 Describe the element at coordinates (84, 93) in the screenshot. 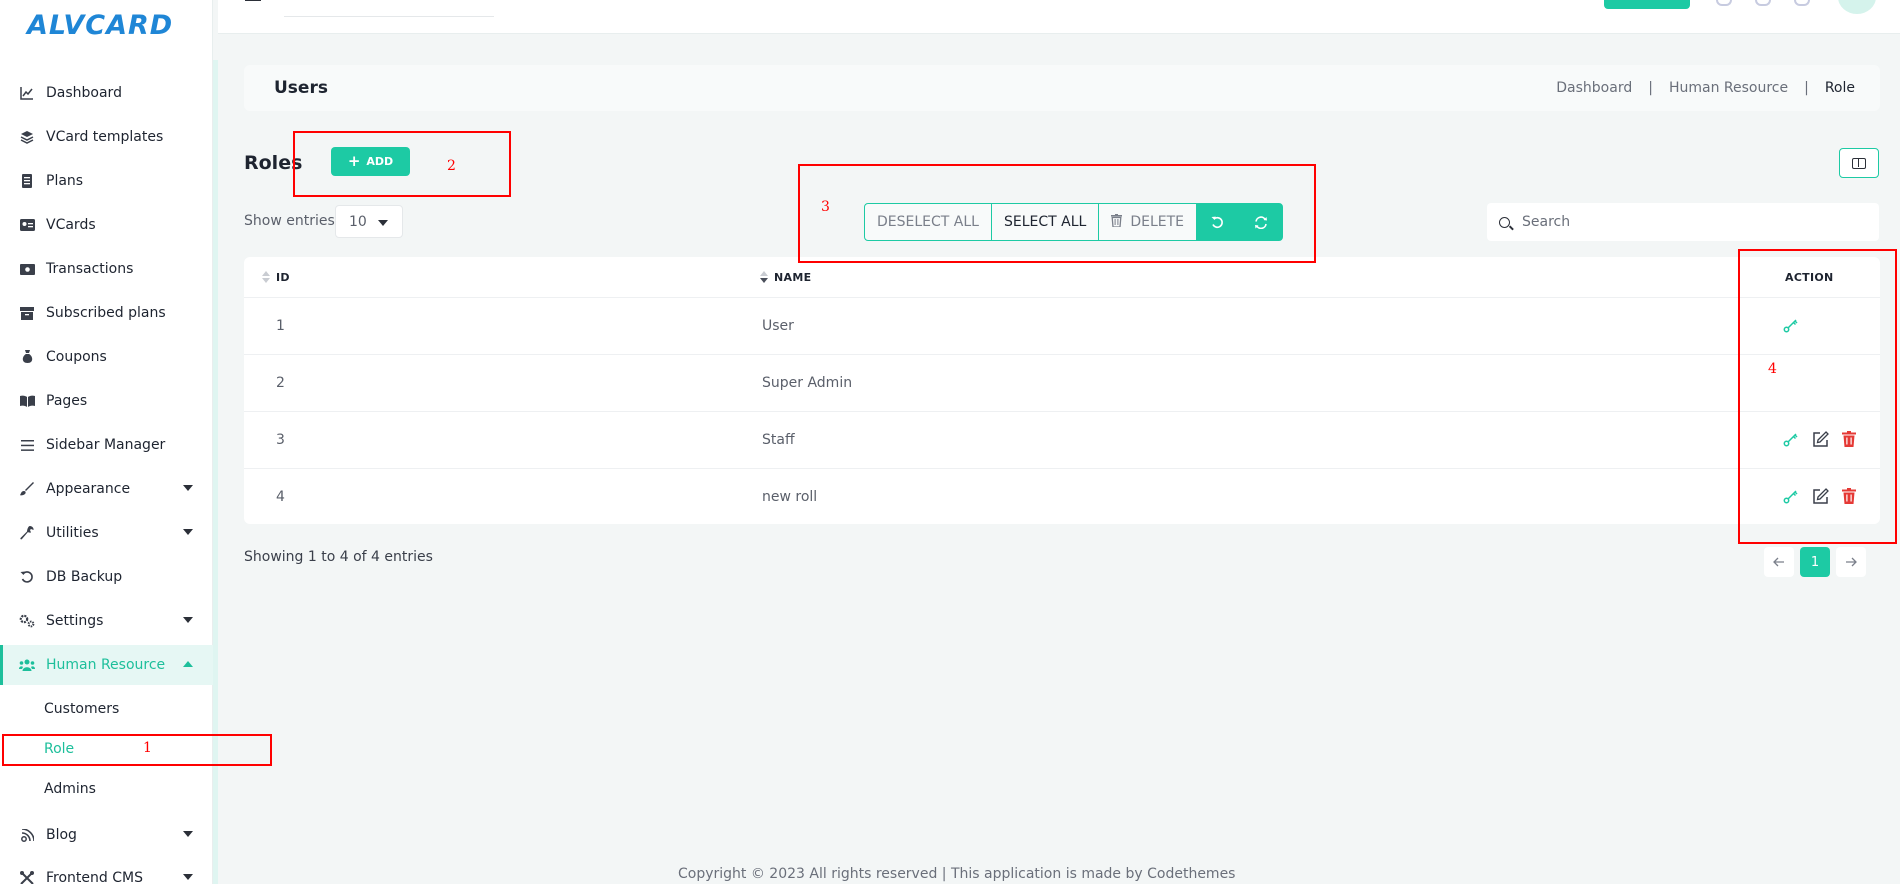

I see `sidebar-item-label: Dashboard` at that location.